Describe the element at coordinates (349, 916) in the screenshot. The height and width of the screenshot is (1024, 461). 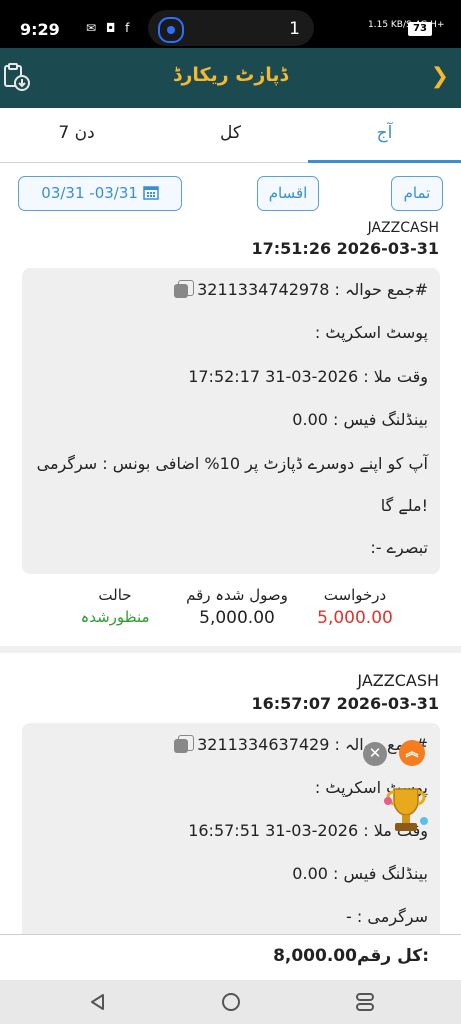
I see `activity-value: -` at that location.